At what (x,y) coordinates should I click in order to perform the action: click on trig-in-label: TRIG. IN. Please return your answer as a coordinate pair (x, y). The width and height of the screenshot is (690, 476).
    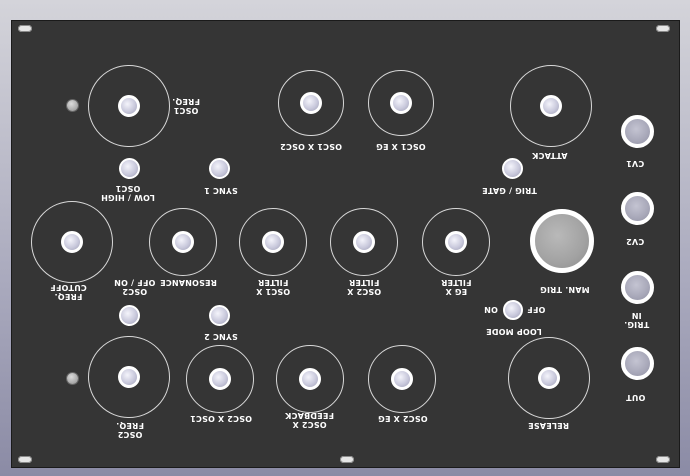
    Looking at the image, I should click on (637, 320).